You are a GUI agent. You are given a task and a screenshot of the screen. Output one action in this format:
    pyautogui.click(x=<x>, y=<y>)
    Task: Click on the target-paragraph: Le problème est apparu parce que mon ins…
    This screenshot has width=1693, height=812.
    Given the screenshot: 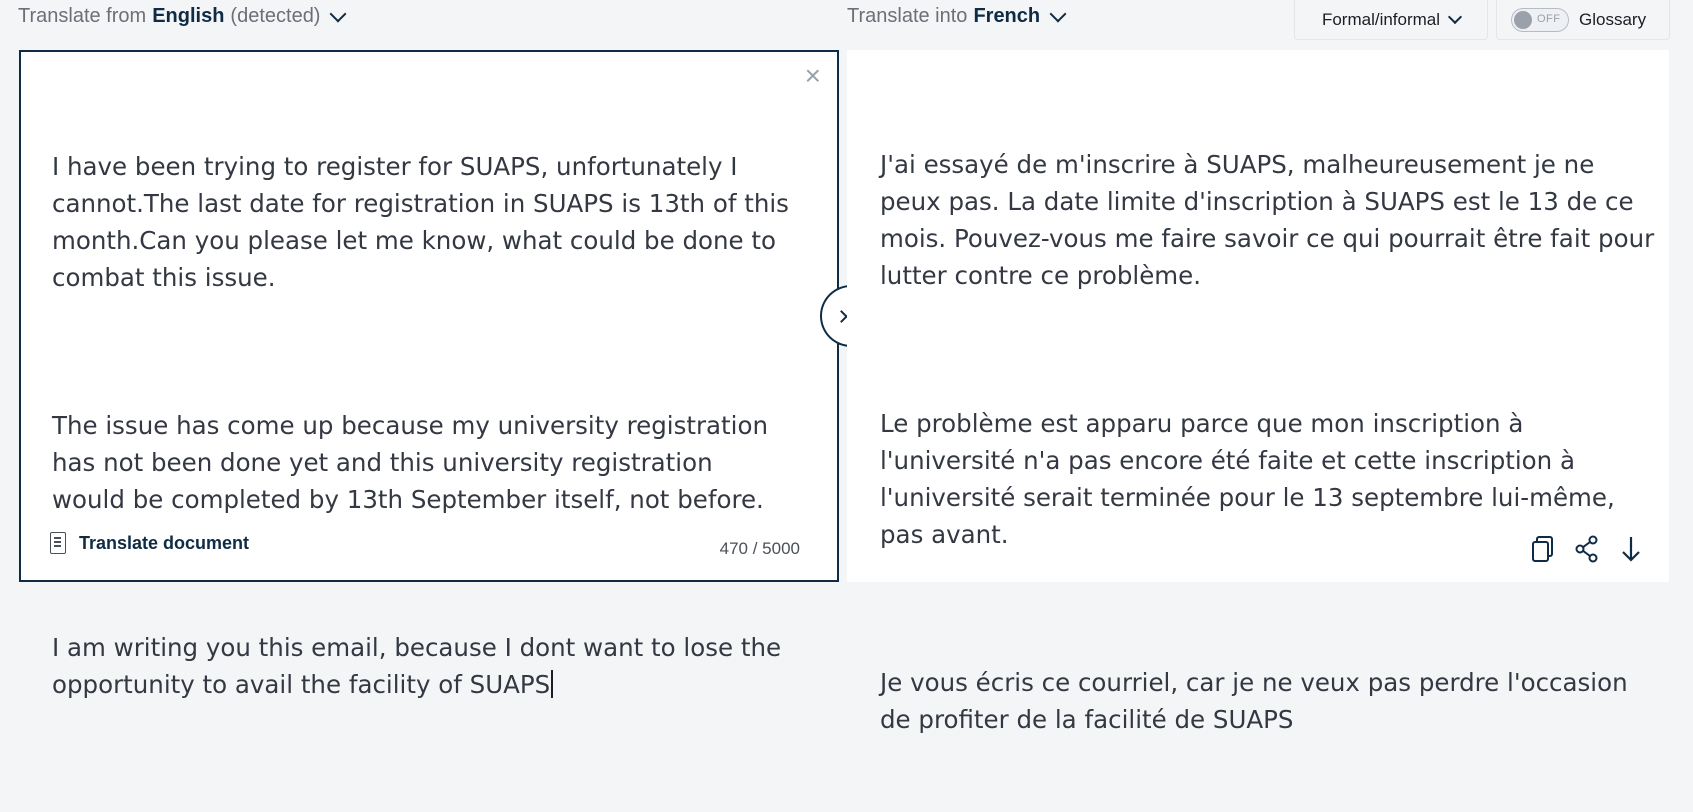 What is the action you would take?
    pyautogui.click(x=1251, y=479)
    